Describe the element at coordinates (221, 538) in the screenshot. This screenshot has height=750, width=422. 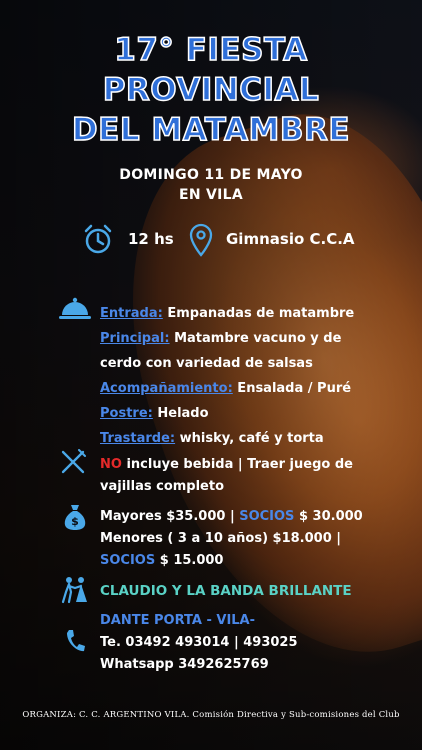
I see `price-children: Menores ( 3 a 10 años) $18.000 |` at that location.